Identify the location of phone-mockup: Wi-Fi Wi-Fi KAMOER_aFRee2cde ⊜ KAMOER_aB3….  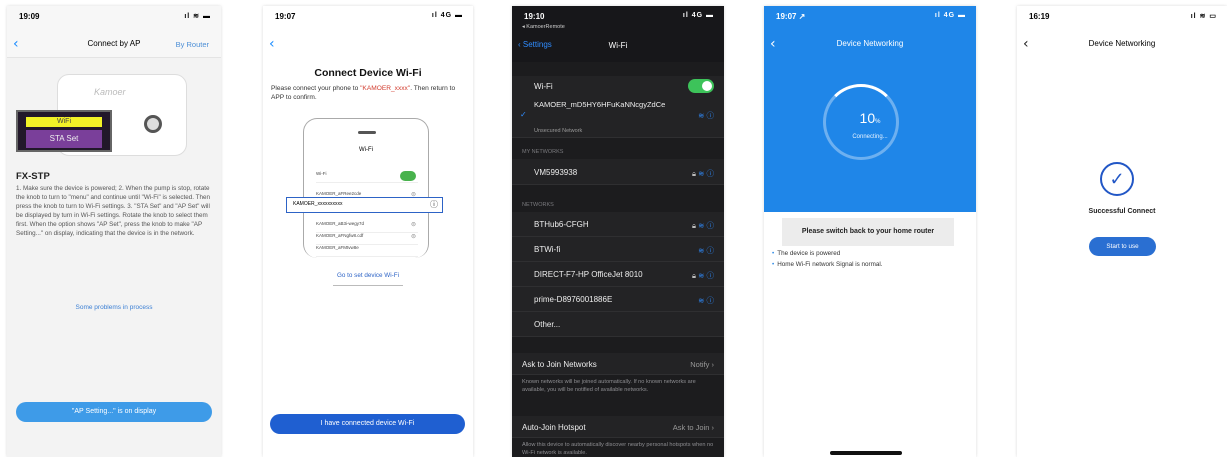
(366, 188).